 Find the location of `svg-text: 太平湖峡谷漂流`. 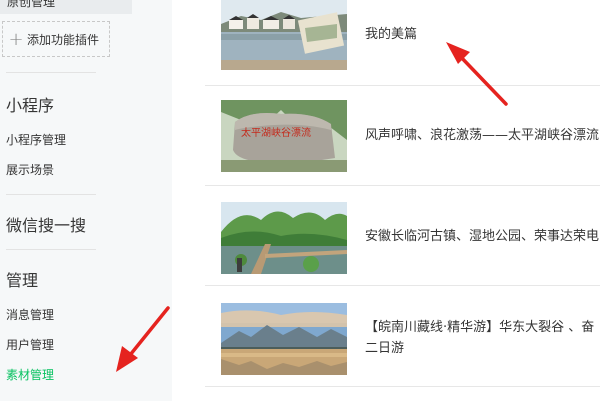

svg-text: 太平湖峡谷漂流 is located at coordinates (276, 132).